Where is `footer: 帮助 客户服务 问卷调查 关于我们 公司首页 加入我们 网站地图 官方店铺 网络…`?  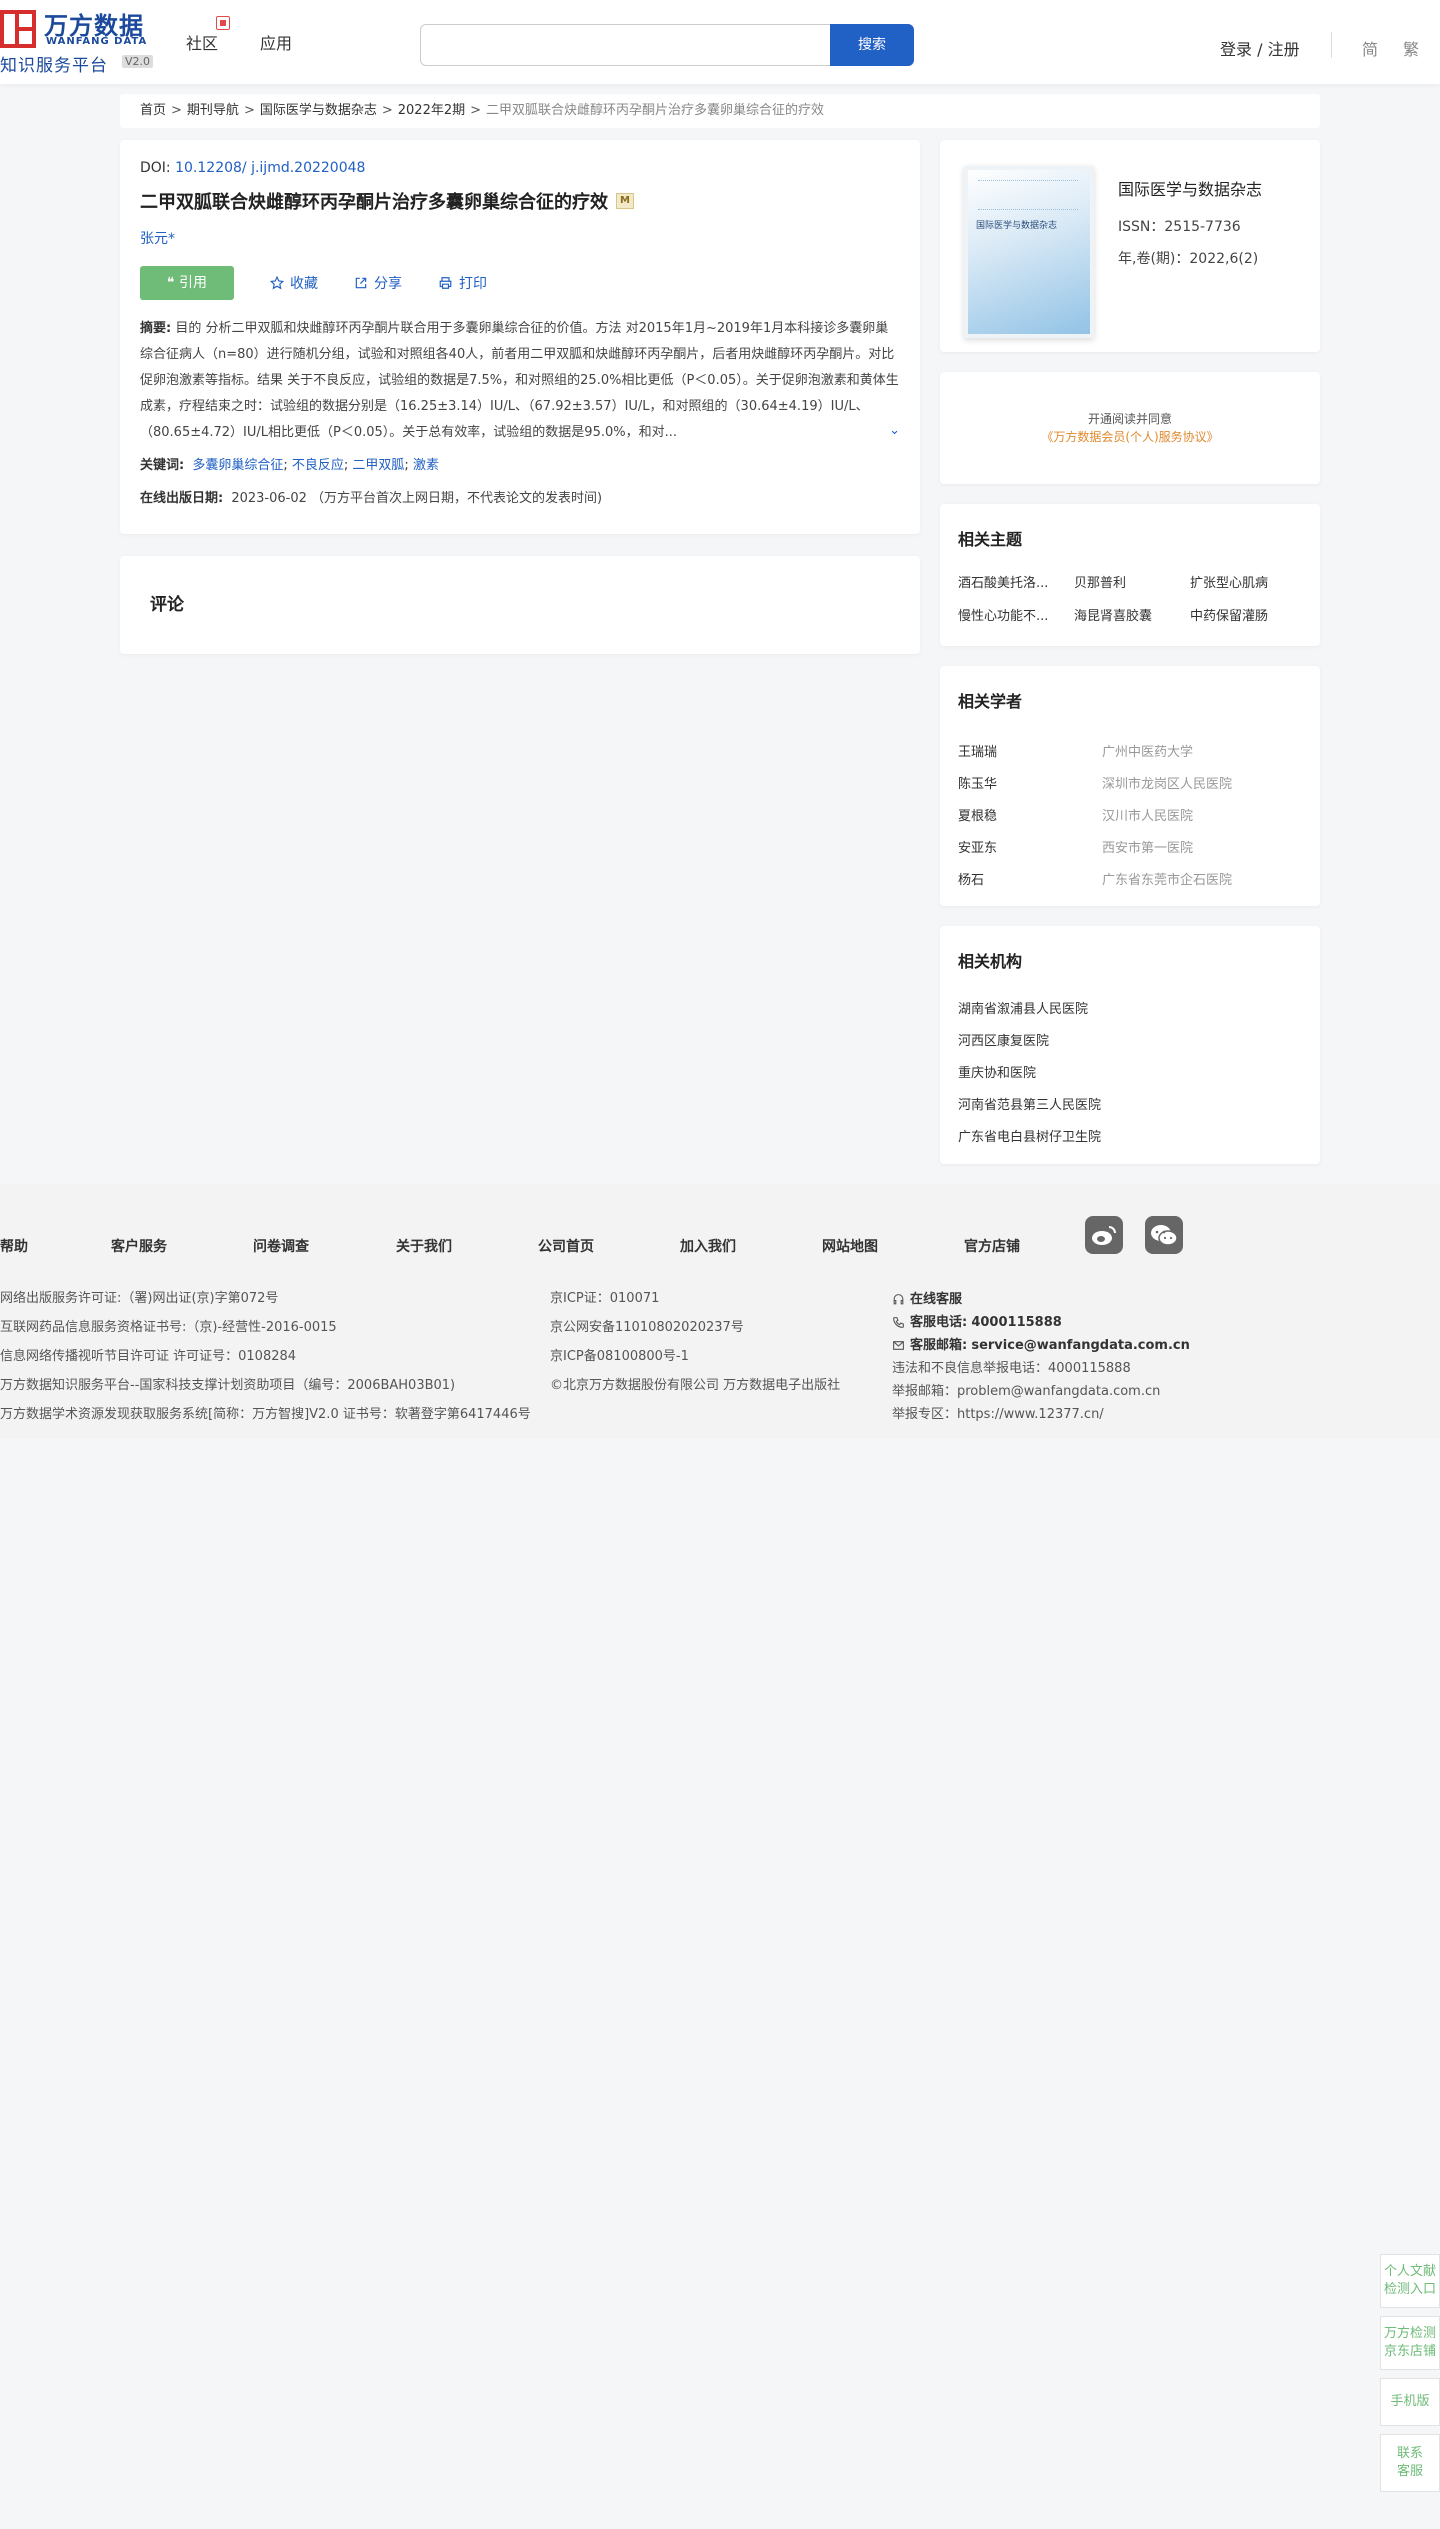
footer: 帮助 客户服务 问卷调查 关于我们 公司首页 加入我们 网站地图 官方店铺 网络… is located at coordinates (720, 1311).